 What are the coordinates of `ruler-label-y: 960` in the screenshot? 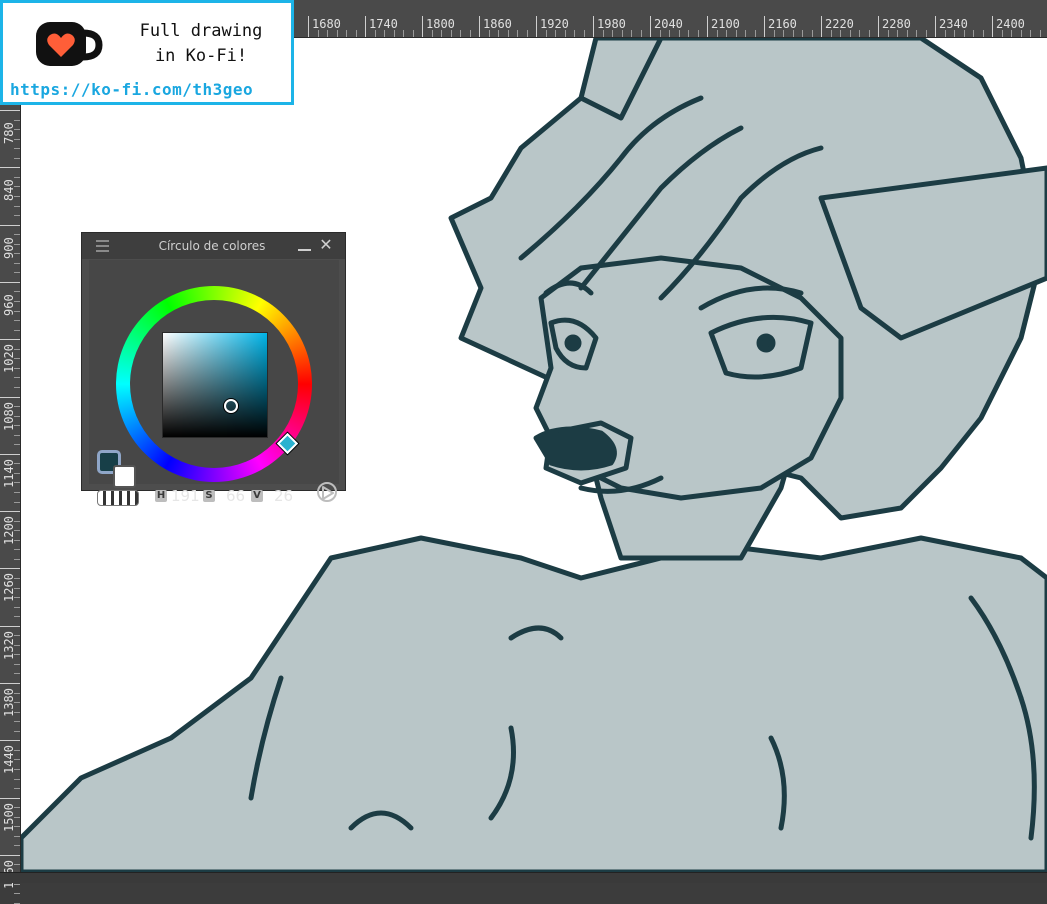 It's located at (9, 305).